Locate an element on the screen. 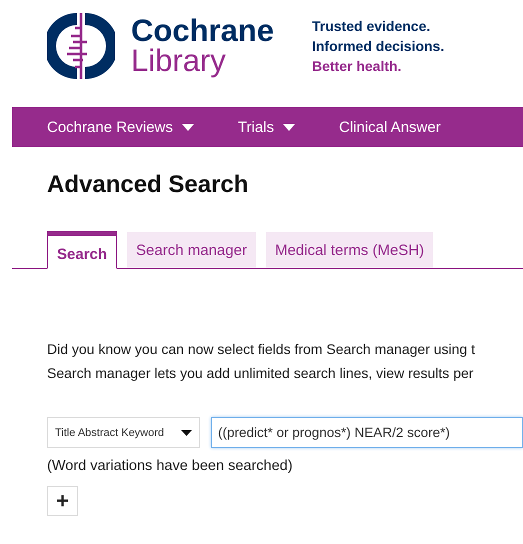 Image resolution: width=523 pixels, height=544 pixels. tab: Medical terms (MeSH) is located at coordinates (350, 250).